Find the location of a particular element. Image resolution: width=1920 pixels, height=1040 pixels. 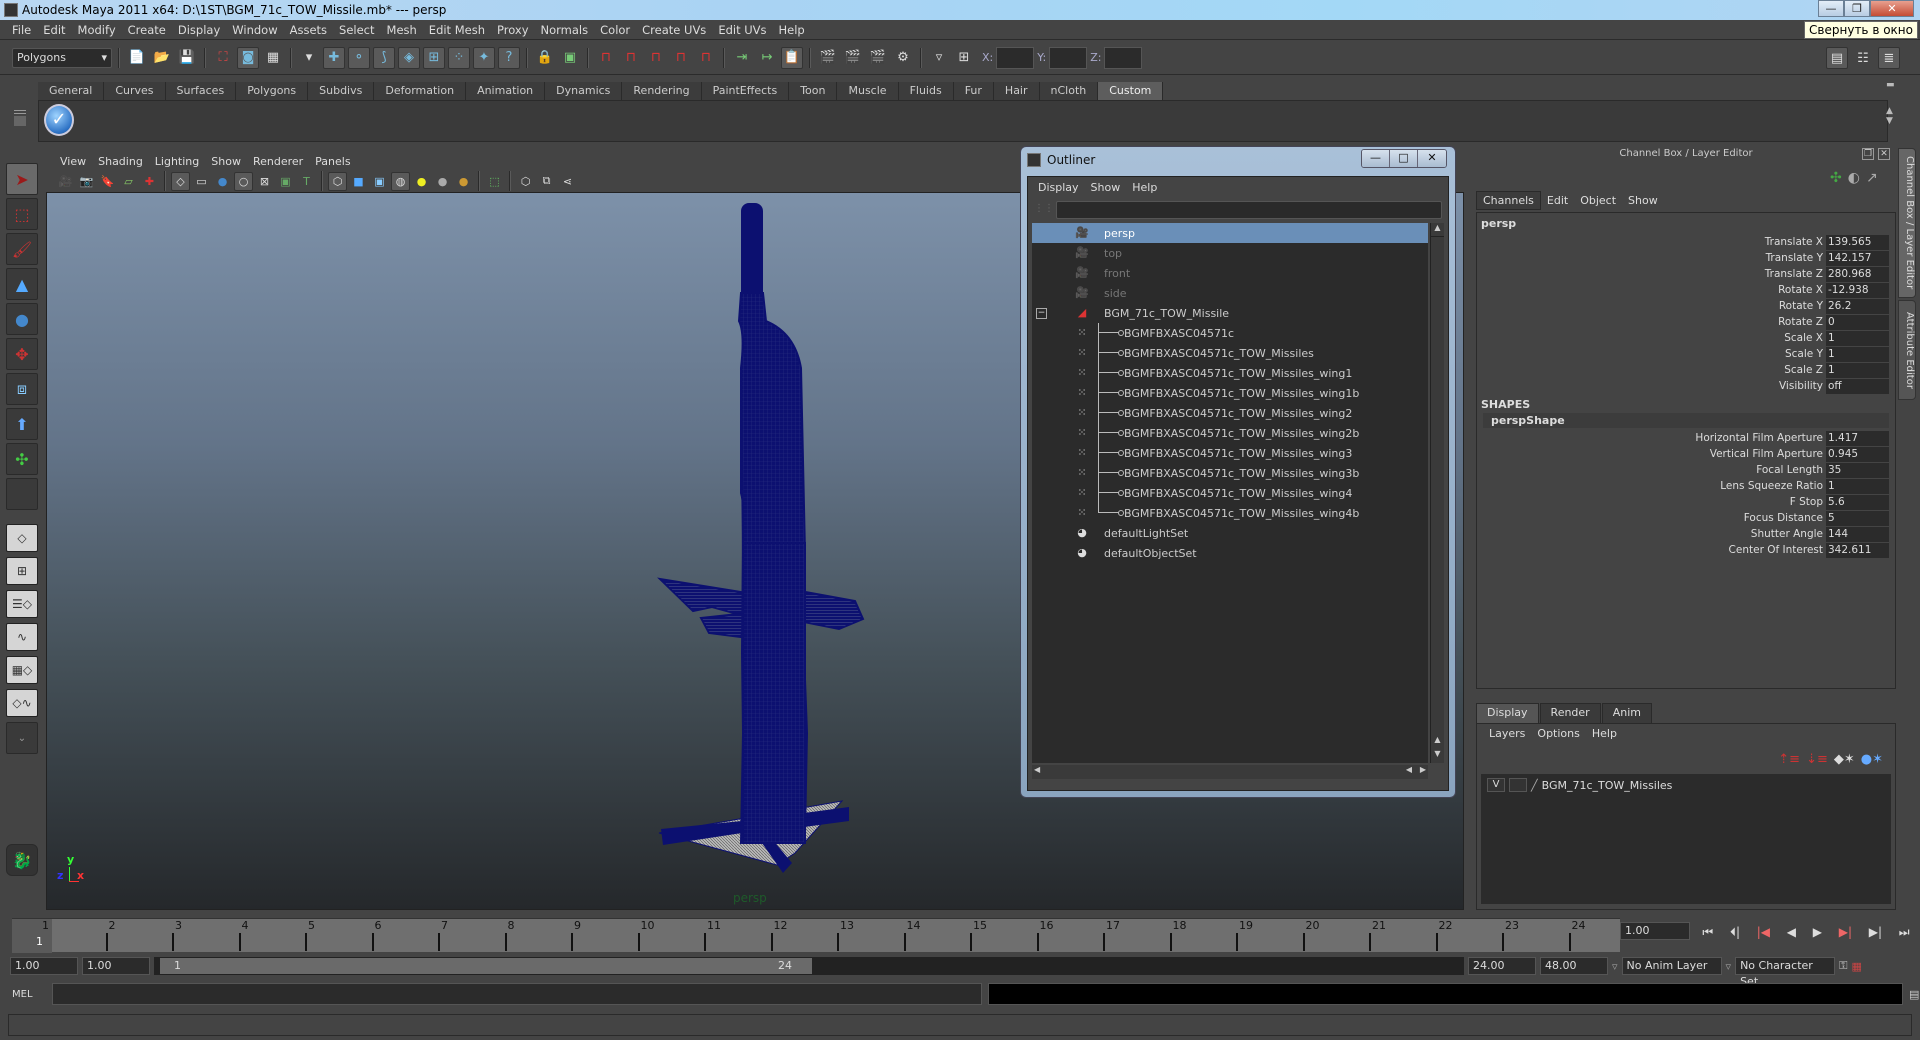

shelf-menu-handle is located at coordinates (21, 110).